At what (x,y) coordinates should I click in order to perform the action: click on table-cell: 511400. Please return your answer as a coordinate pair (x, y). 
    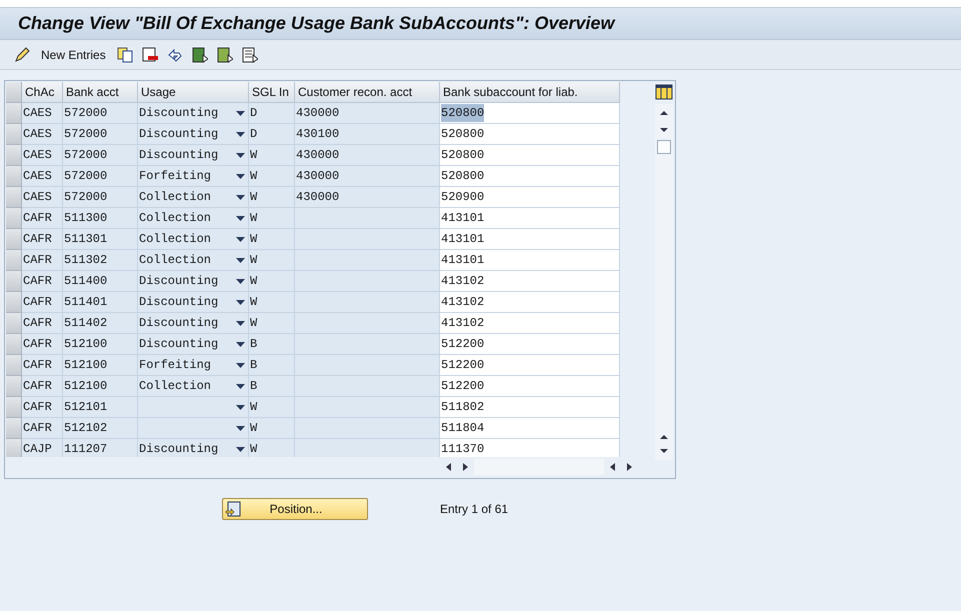
    Looking at the image, I should click on (100, 281).